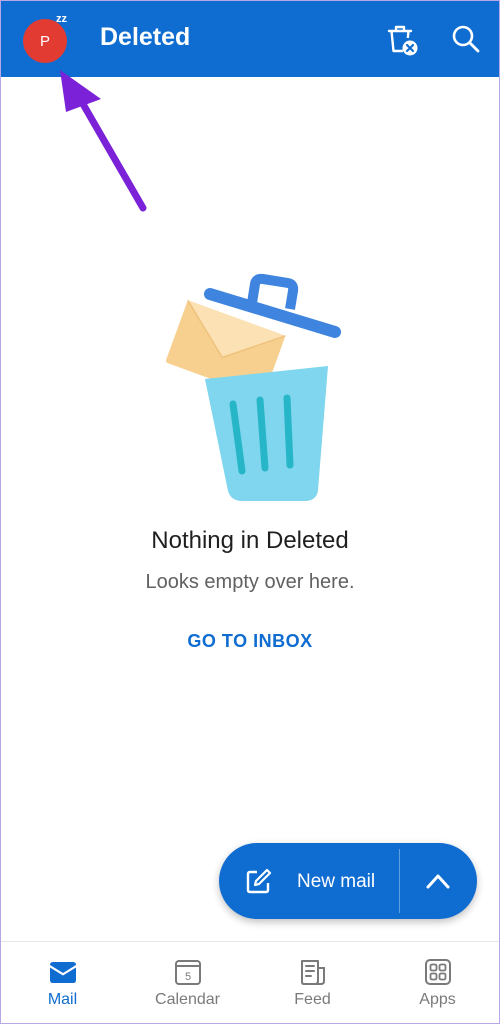  I want to click on apps-icon, so click(438, 972).